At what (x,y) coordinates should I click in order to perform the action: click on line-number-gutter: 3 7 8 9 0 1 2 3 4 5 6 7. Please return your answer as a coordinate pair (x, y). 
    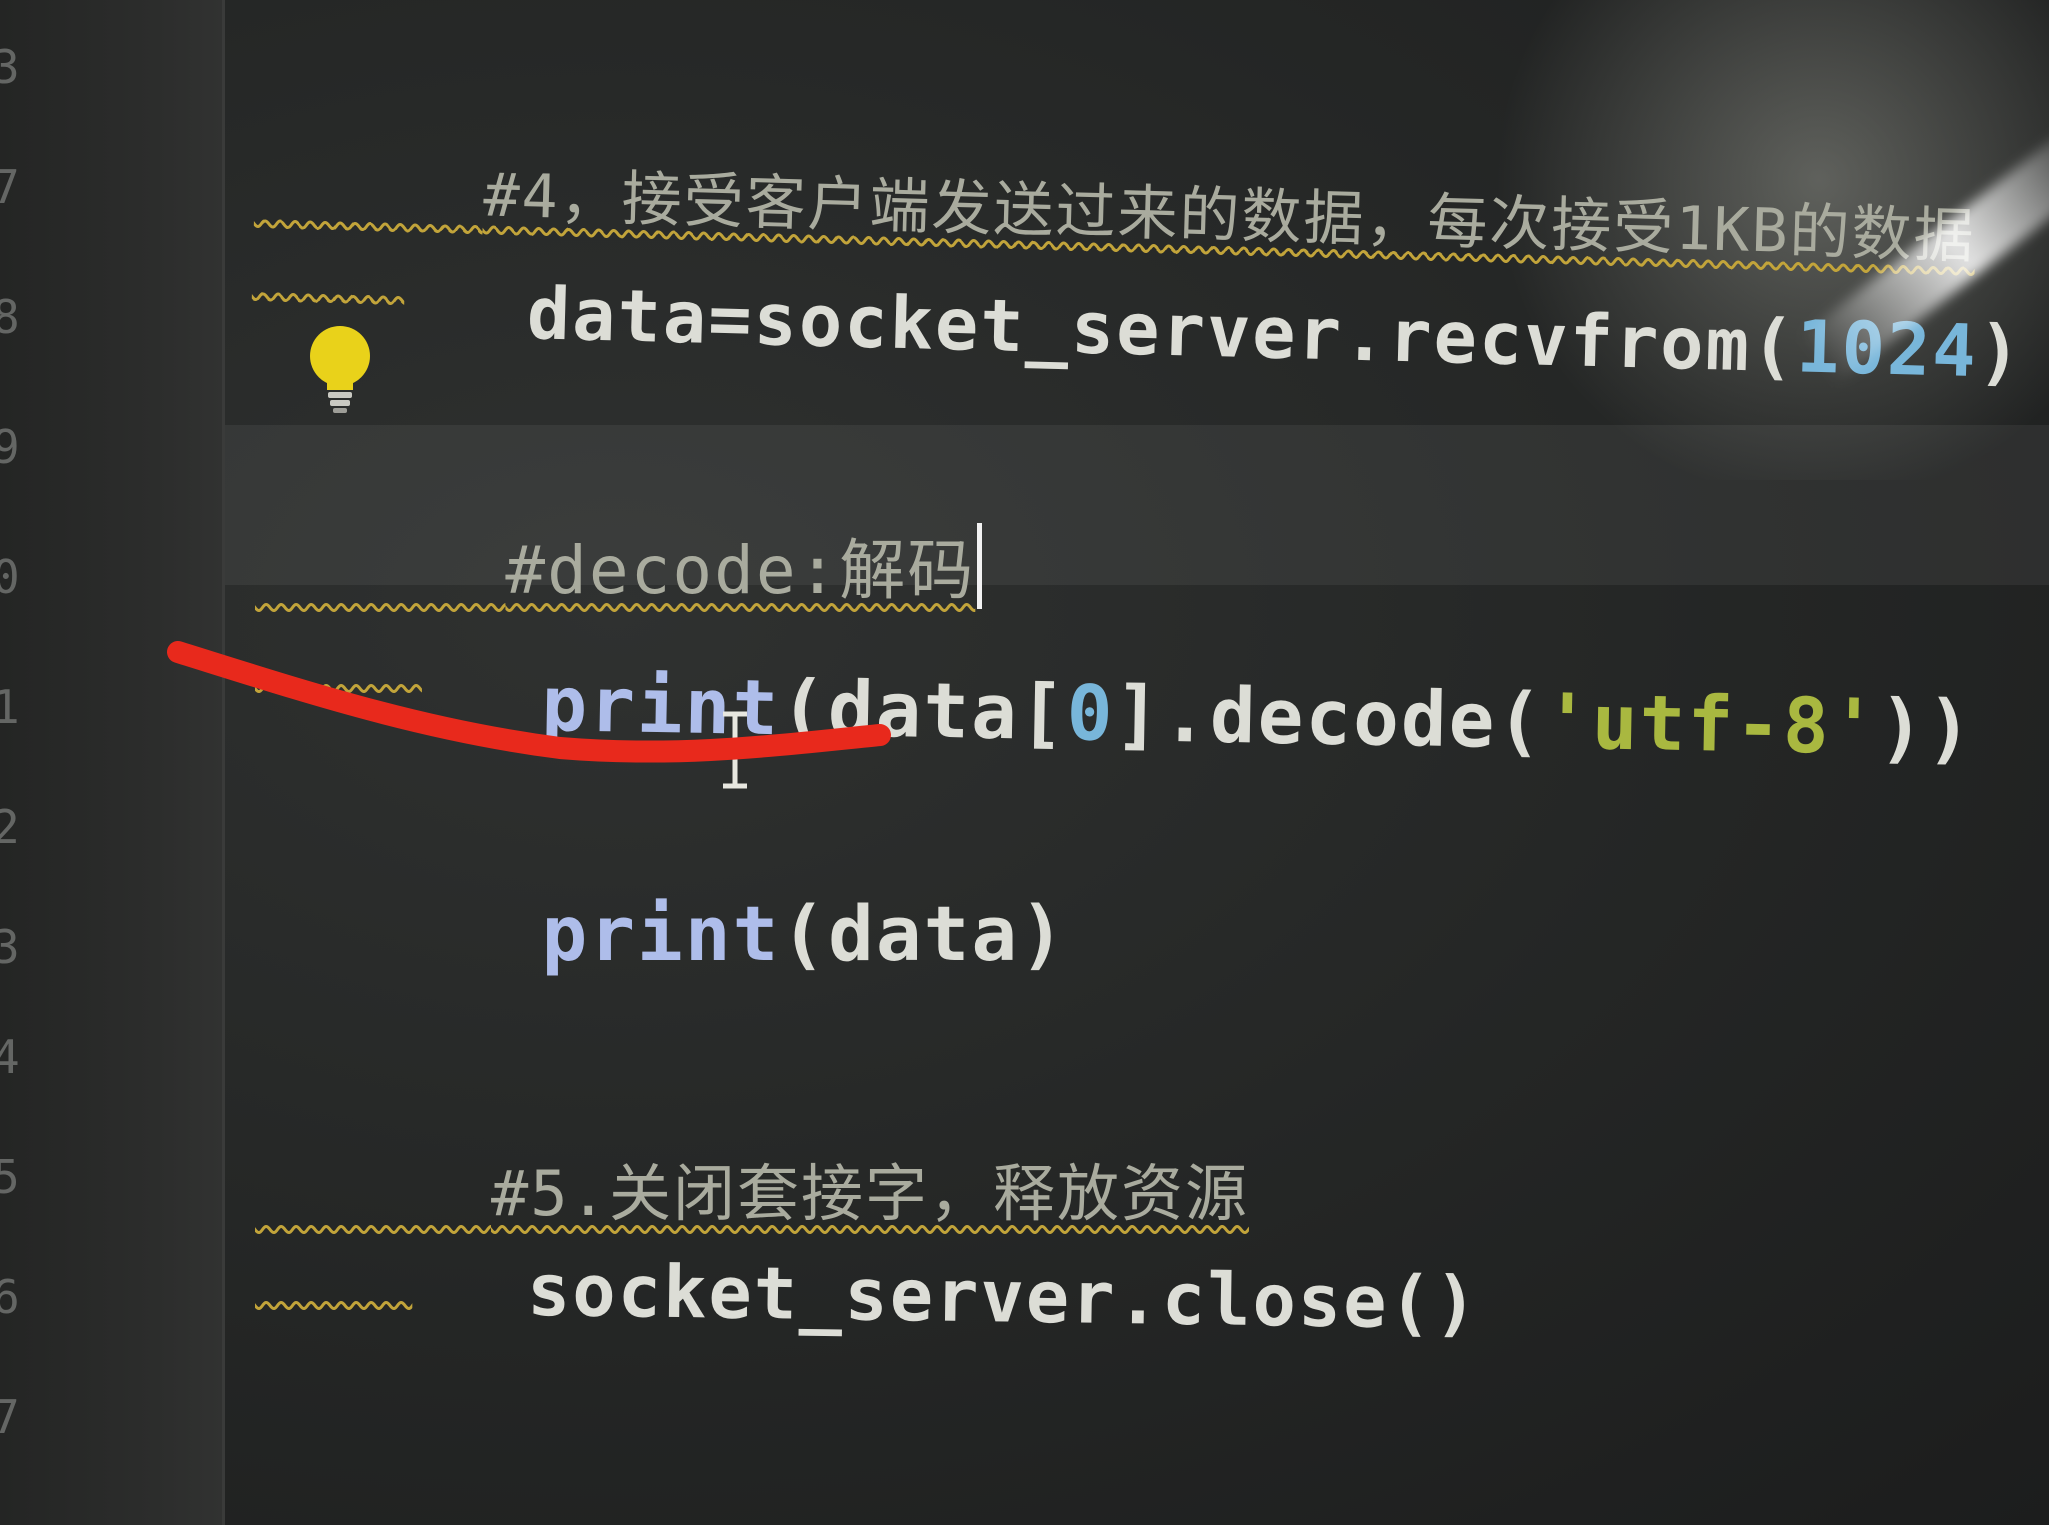
    Looking at the image, I should click on (112, 762).